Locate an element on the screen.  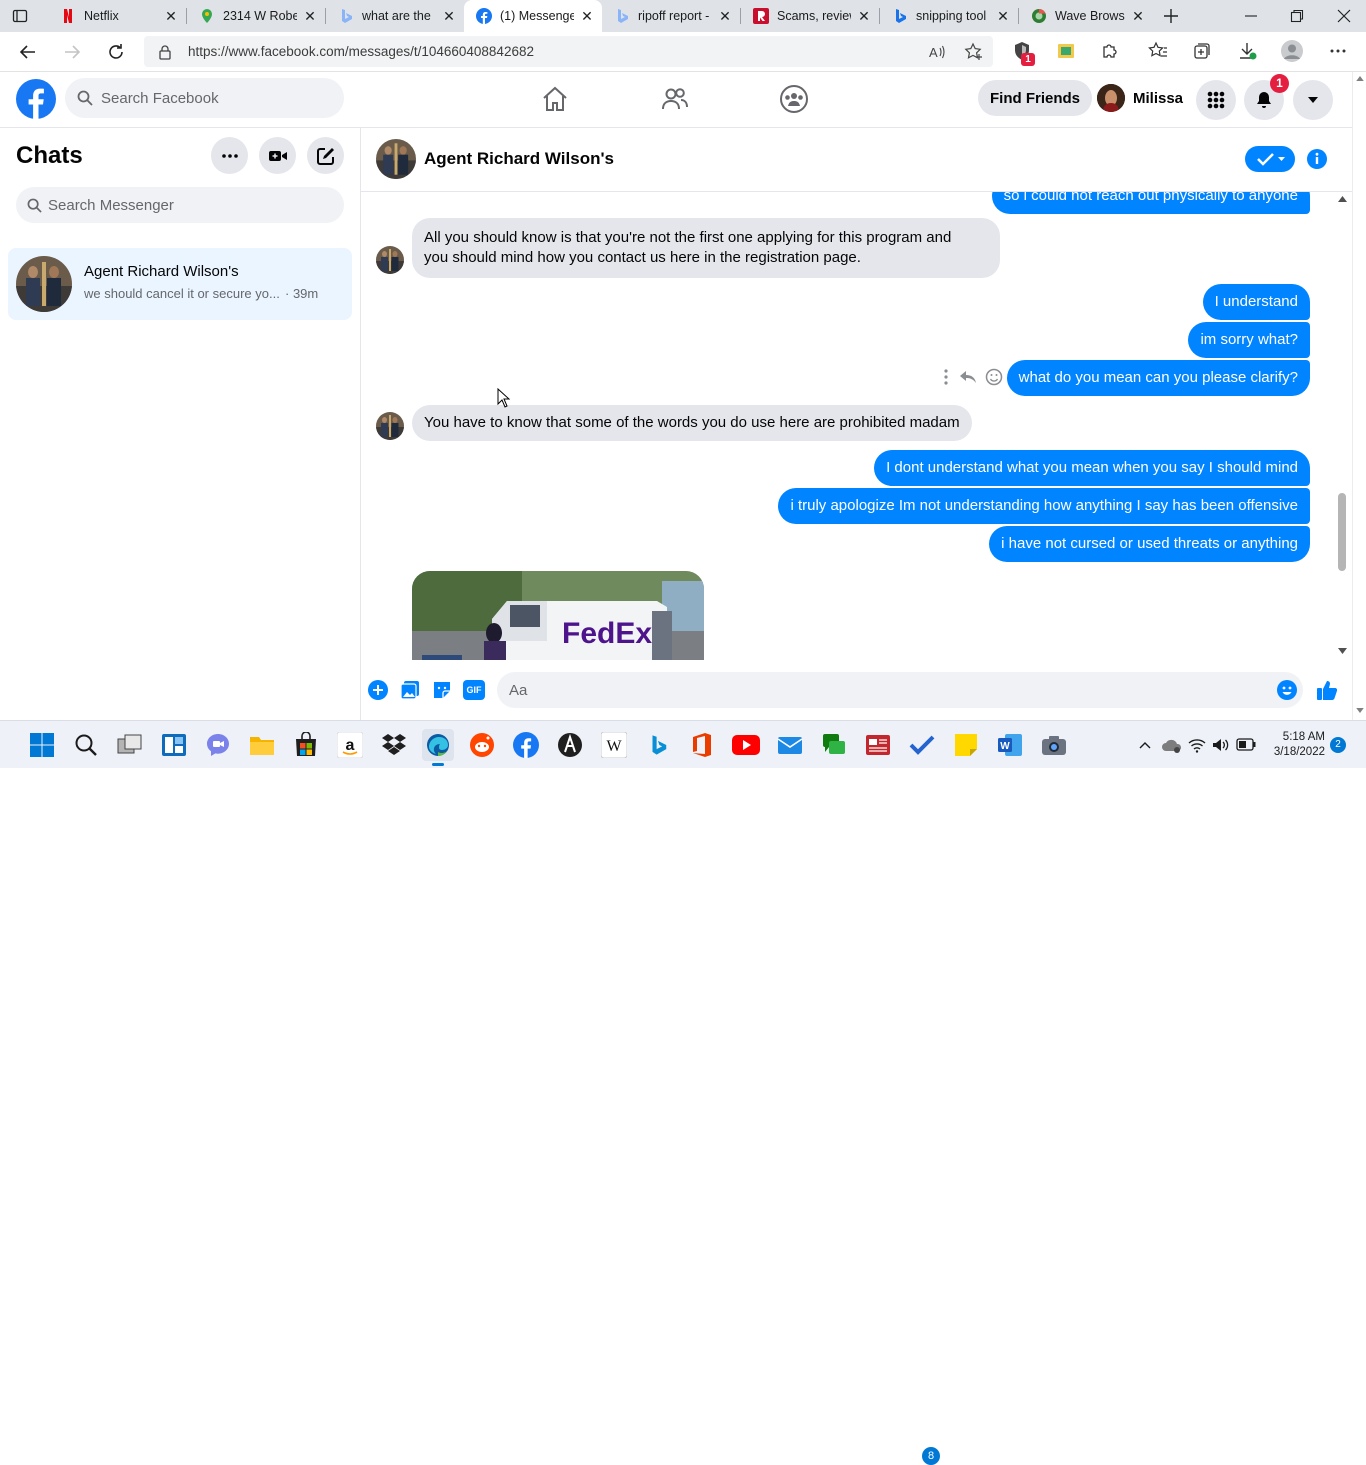
task-view-icon is located at coordinates (130, 745).